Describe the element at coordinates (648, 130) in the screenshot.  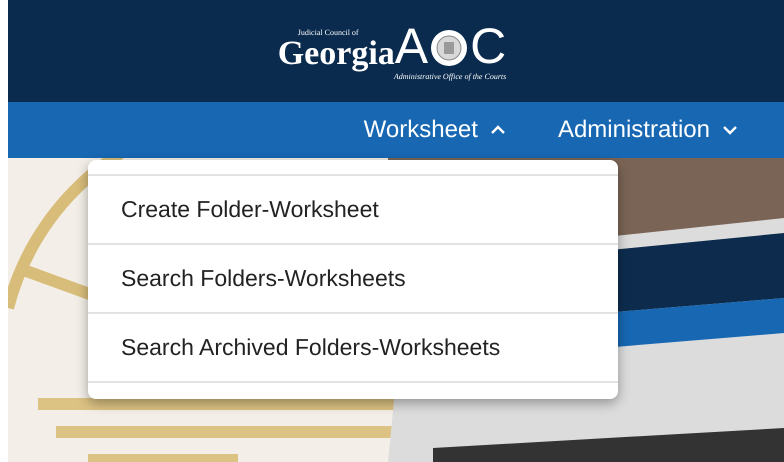
I see `nav-menu-button: Administration` at that location.